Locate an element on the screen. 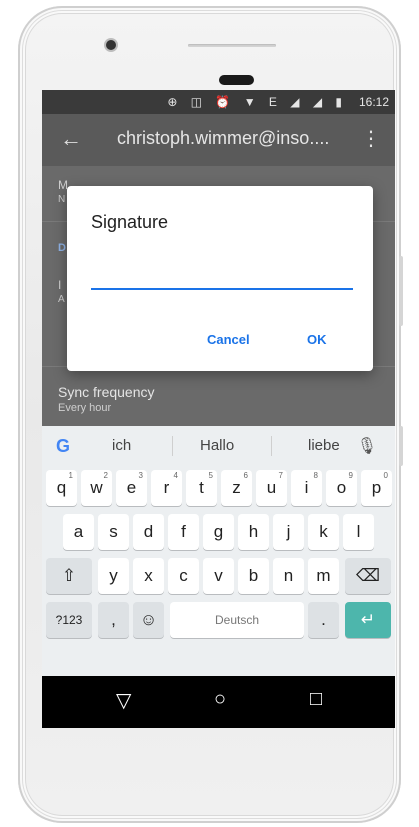  key-g: g is located at coordinates (218, 532).